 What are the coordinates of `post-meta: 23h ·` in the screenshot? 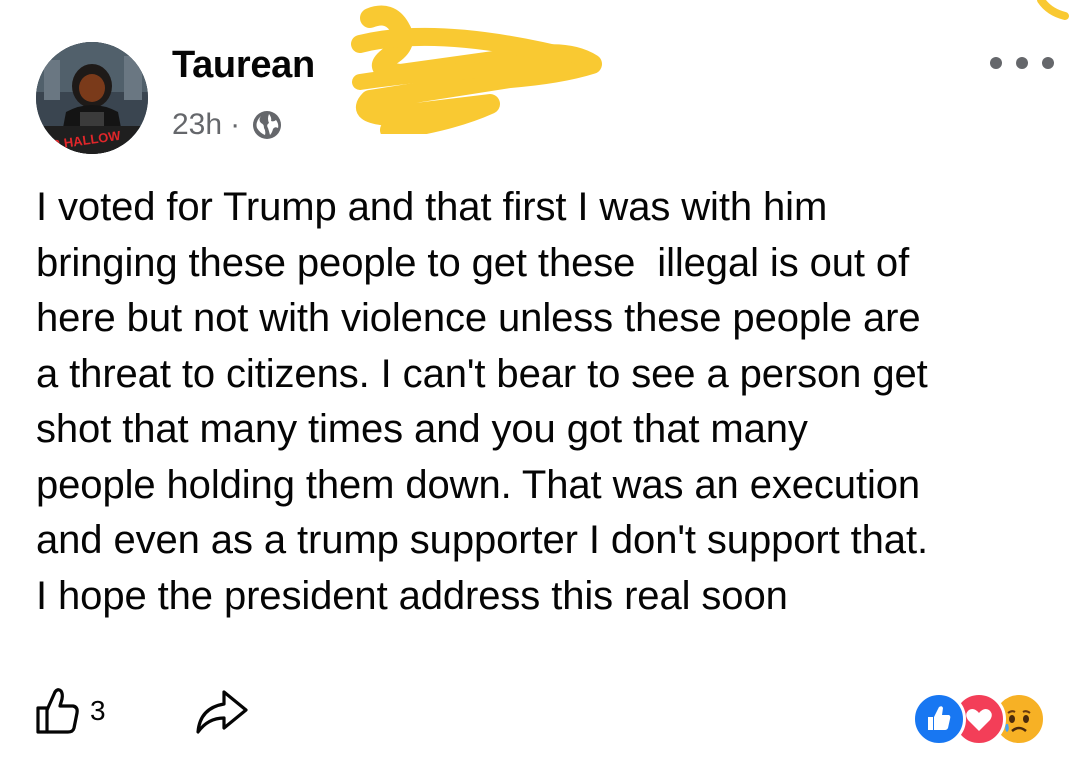 It's located at (227, 125).